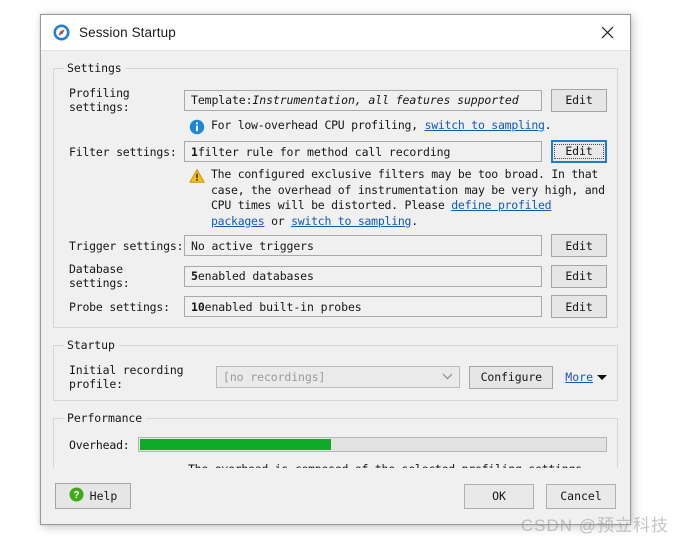 The image size is (673, 540). Describe the element at coordinates (61, 32) in the screenshot. I see `compass-icon` at that location.